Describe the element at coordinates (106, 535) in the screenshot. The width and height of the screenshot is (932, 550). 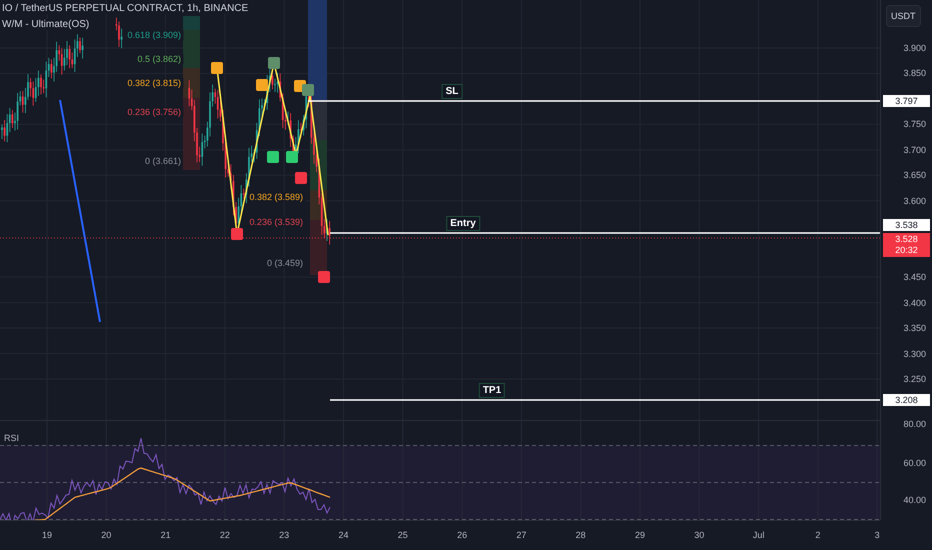
I see `date-tick: 20` at that location.